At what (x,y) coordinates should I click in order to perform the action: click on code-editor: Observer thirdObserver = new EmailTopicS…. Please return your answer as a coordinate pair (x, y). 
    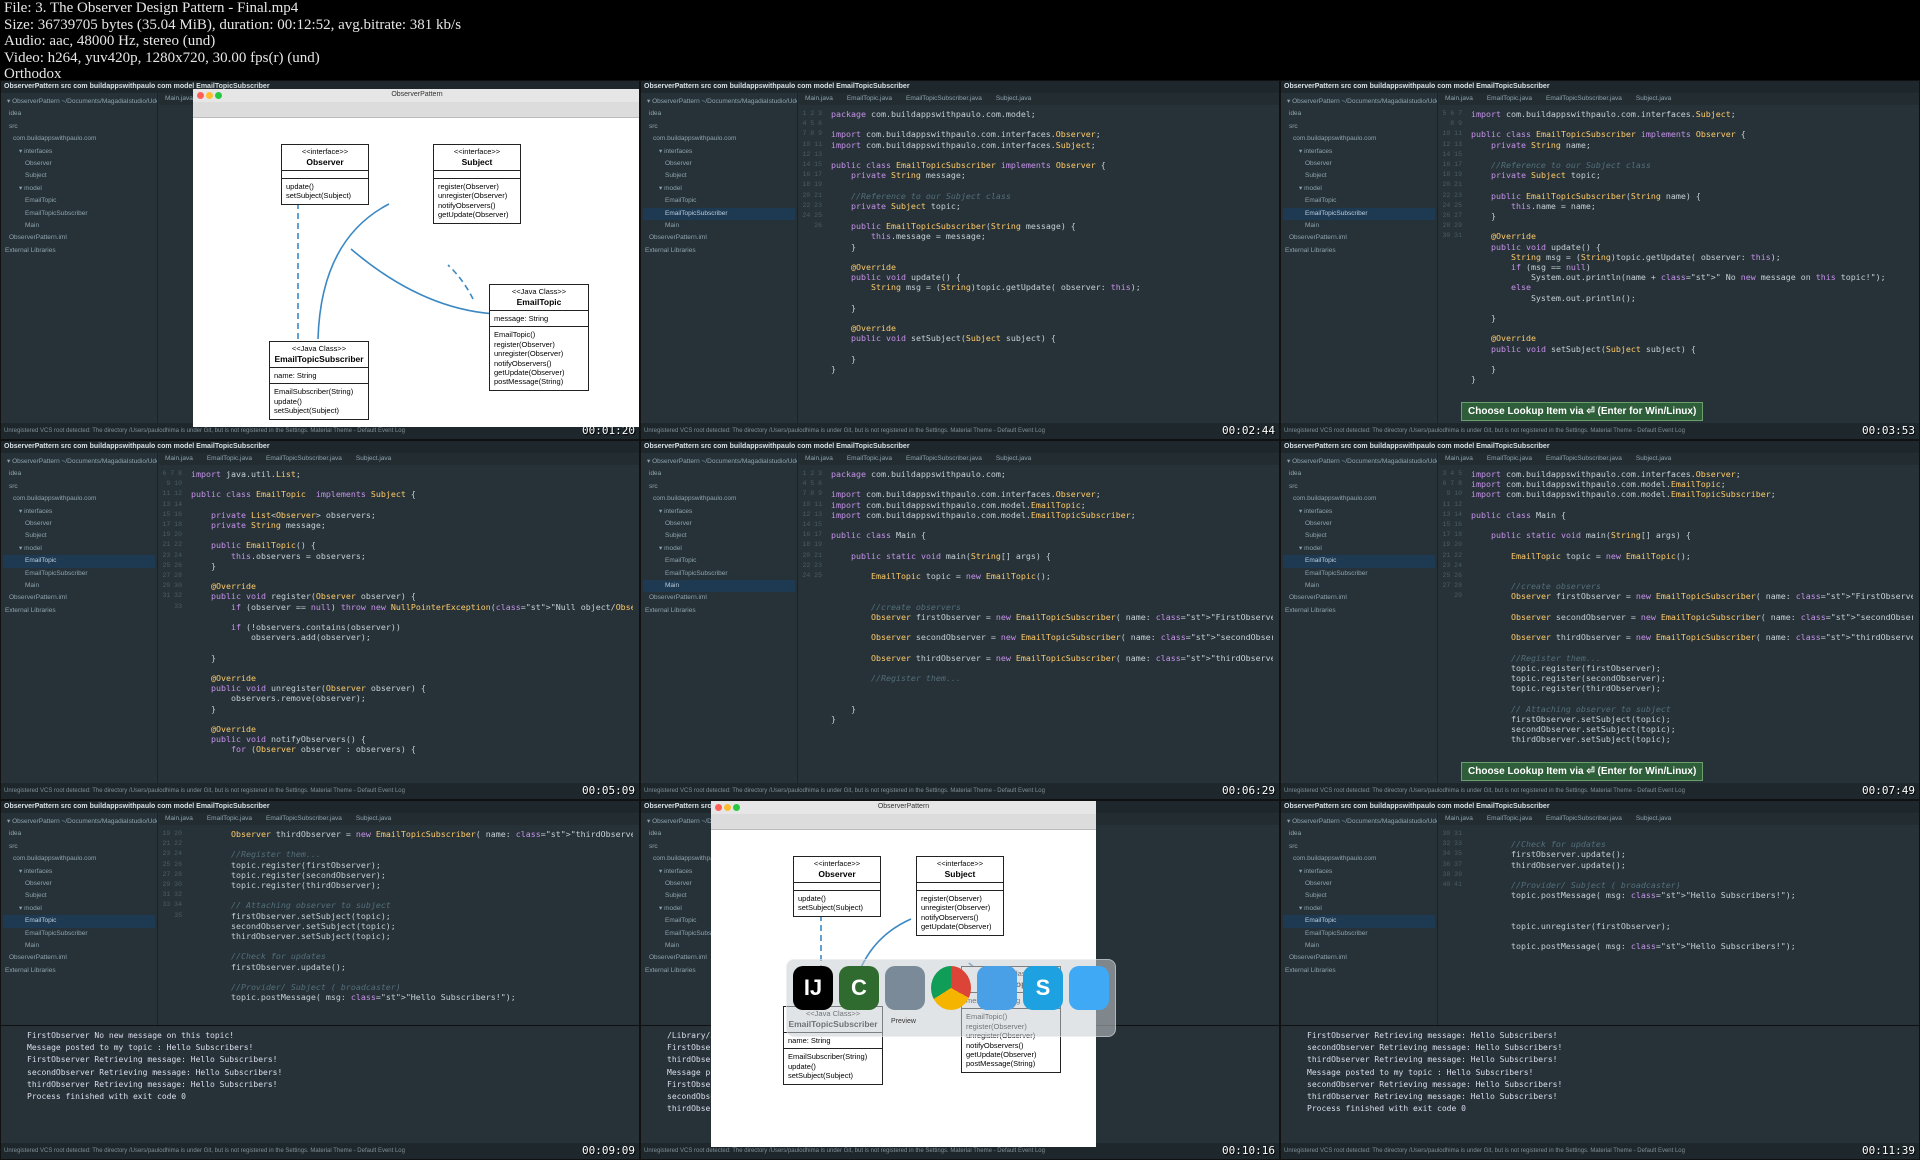
    Looking at the image, I should click on (412, 924).